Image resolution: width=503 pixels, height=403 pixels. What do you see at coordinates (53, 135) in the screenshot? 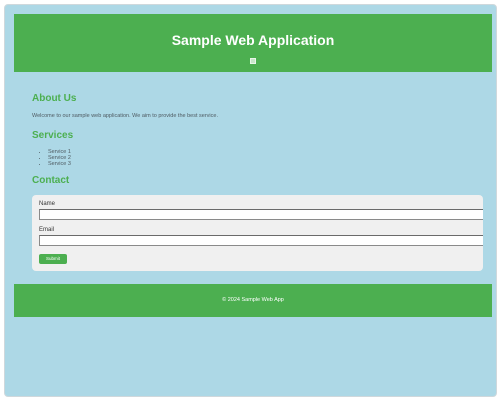
I see `services-heading: Services` at bounding box center [53, 135].